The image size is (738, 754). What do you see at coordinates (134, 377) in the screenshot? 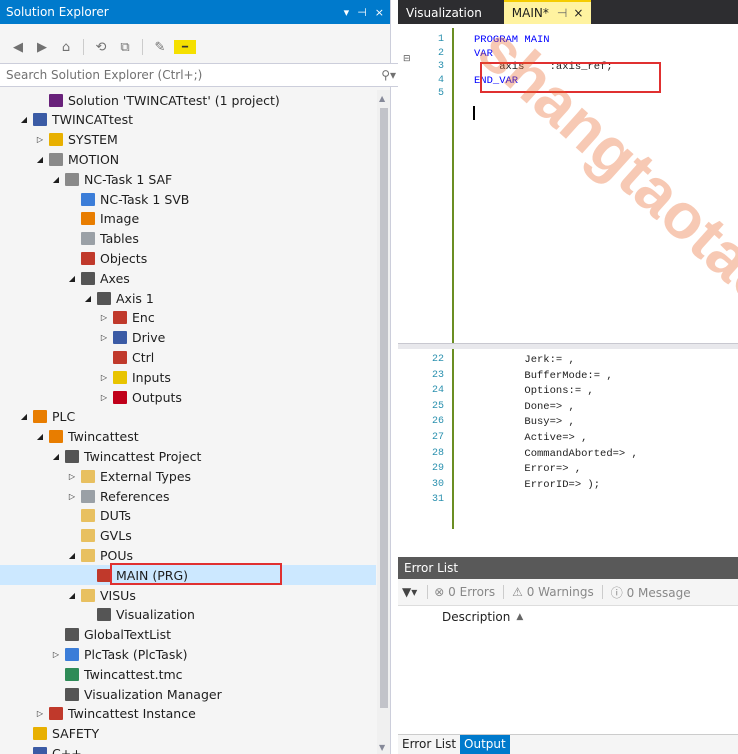
I see `tree-item: ▷ Inputs` at bounding box center [134, 377].